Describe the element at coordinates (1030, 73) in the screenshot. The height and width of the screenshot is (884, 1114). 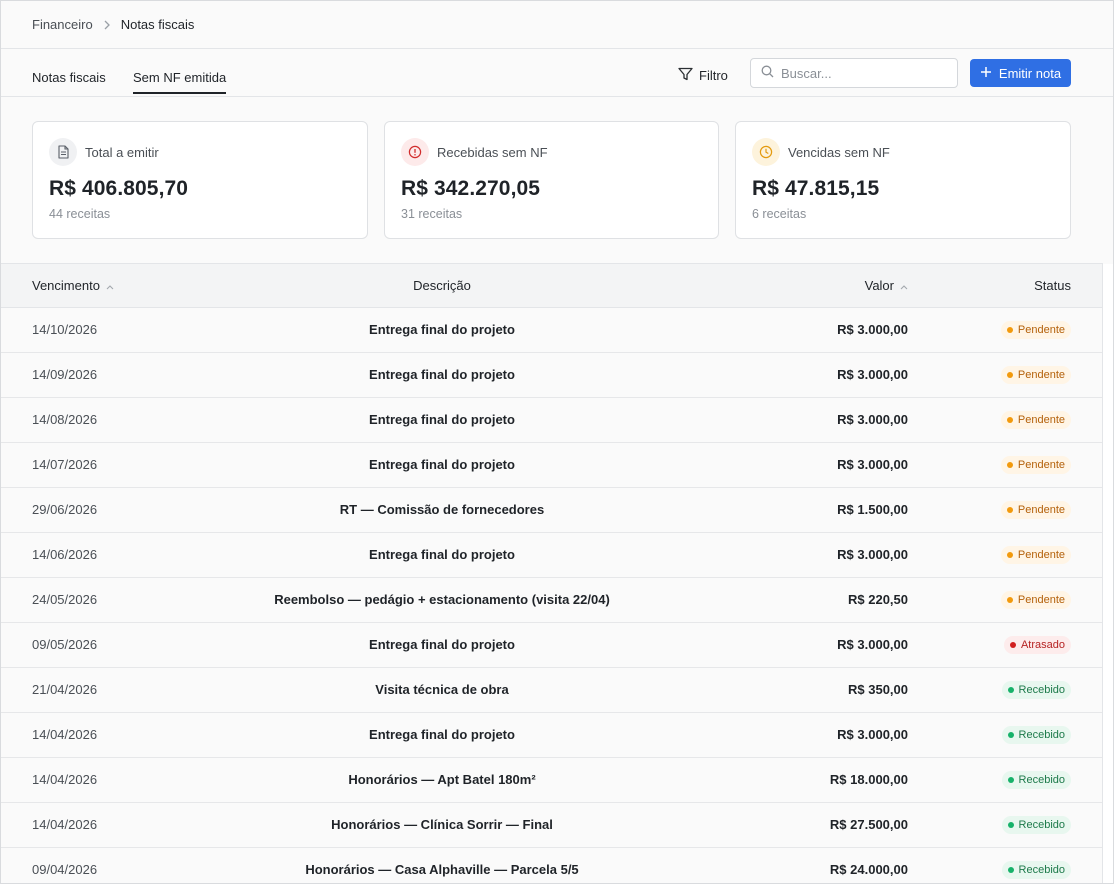
I see `emit-nota-label: Emitir nota` at that location.